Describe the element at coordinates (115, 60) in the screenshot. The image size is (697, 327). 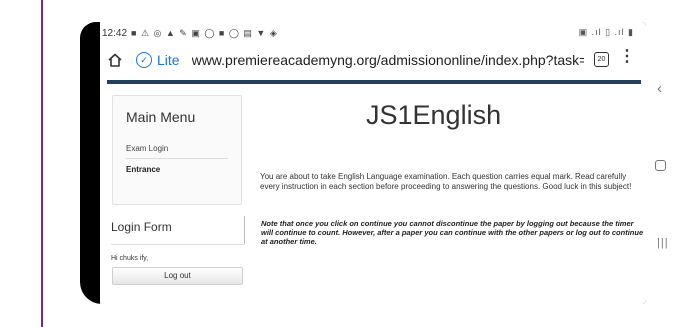
I see `home-icon` at that location.